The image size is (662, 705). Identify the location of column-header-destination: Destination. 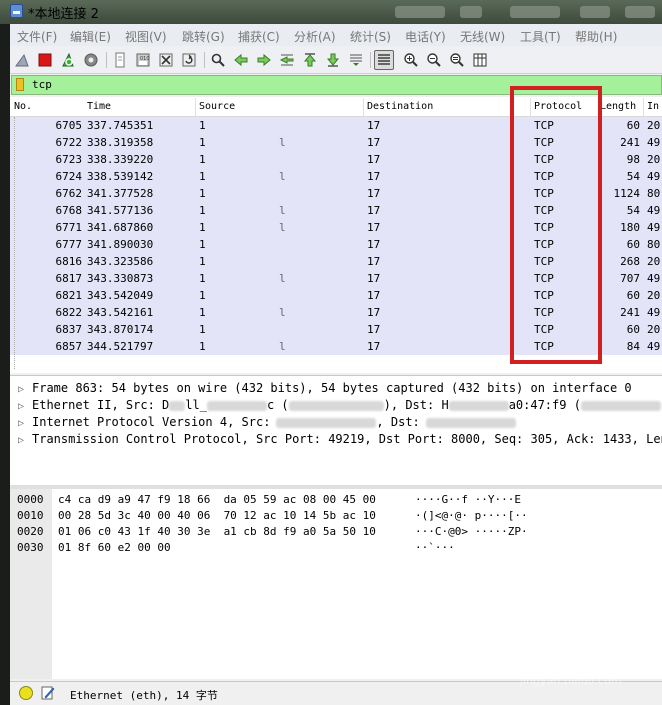
(400, 106).